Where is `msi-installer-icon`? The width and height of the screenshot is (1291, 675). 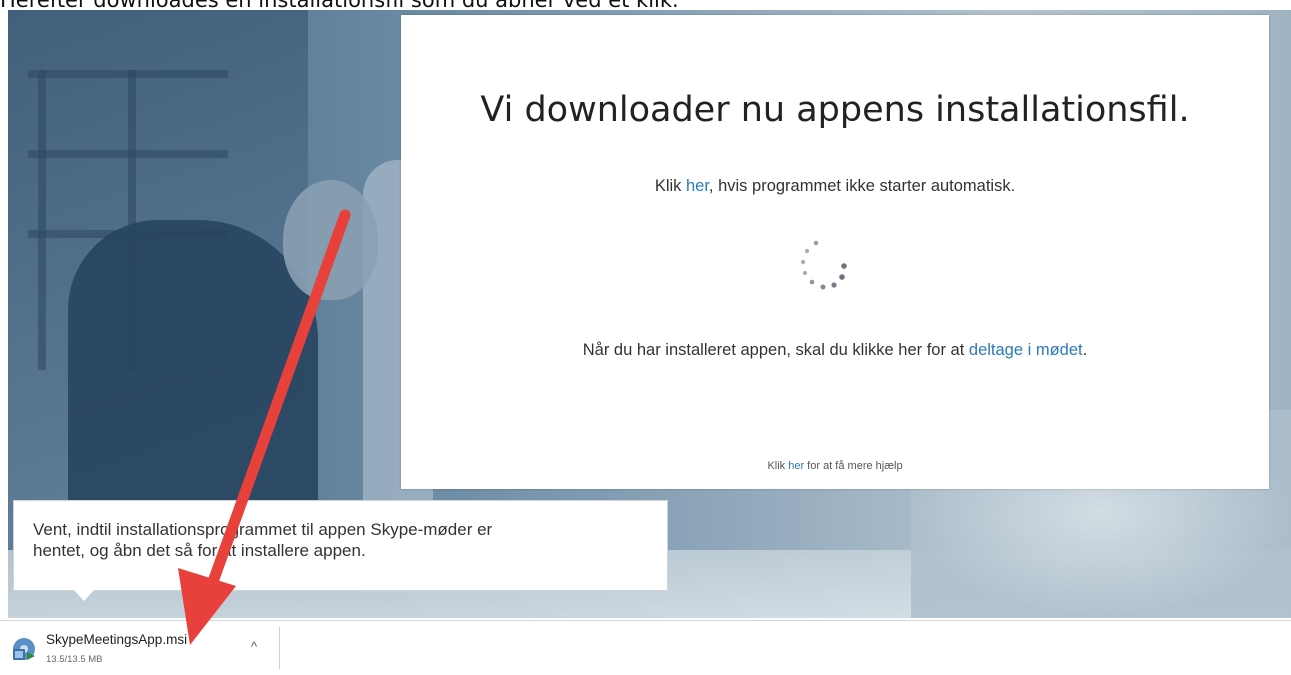 msi-installer-icon is located at coordinates (24, 649).